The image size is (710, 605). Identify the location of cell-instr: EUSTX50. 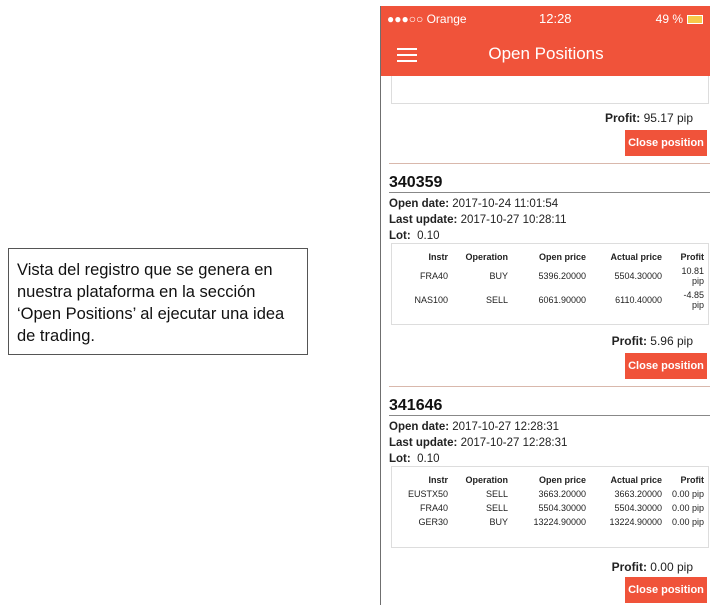
(427, 494).